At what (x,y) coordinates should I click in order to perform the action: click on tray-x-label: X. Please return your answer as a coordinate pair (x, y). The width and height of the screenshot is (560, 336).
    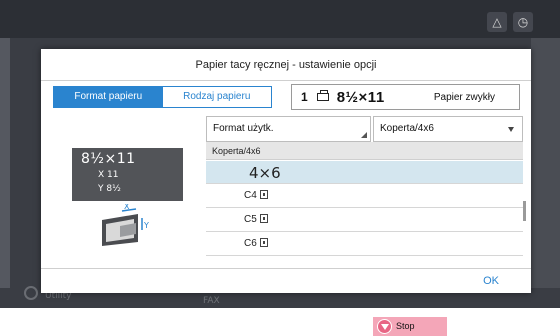
    Looking at the image, I should click on (127, 207).